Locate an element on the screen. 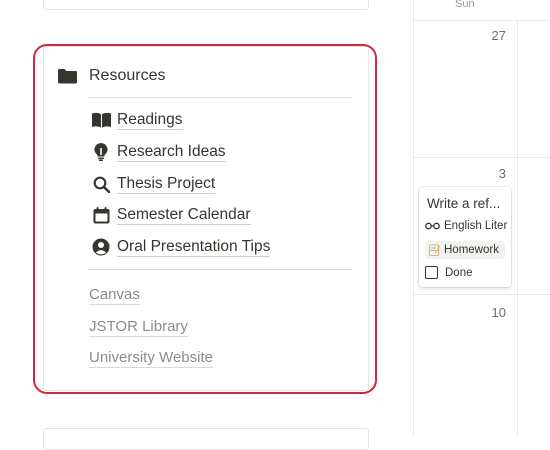  event-tag: Homework is located at coordinates (465, 250).